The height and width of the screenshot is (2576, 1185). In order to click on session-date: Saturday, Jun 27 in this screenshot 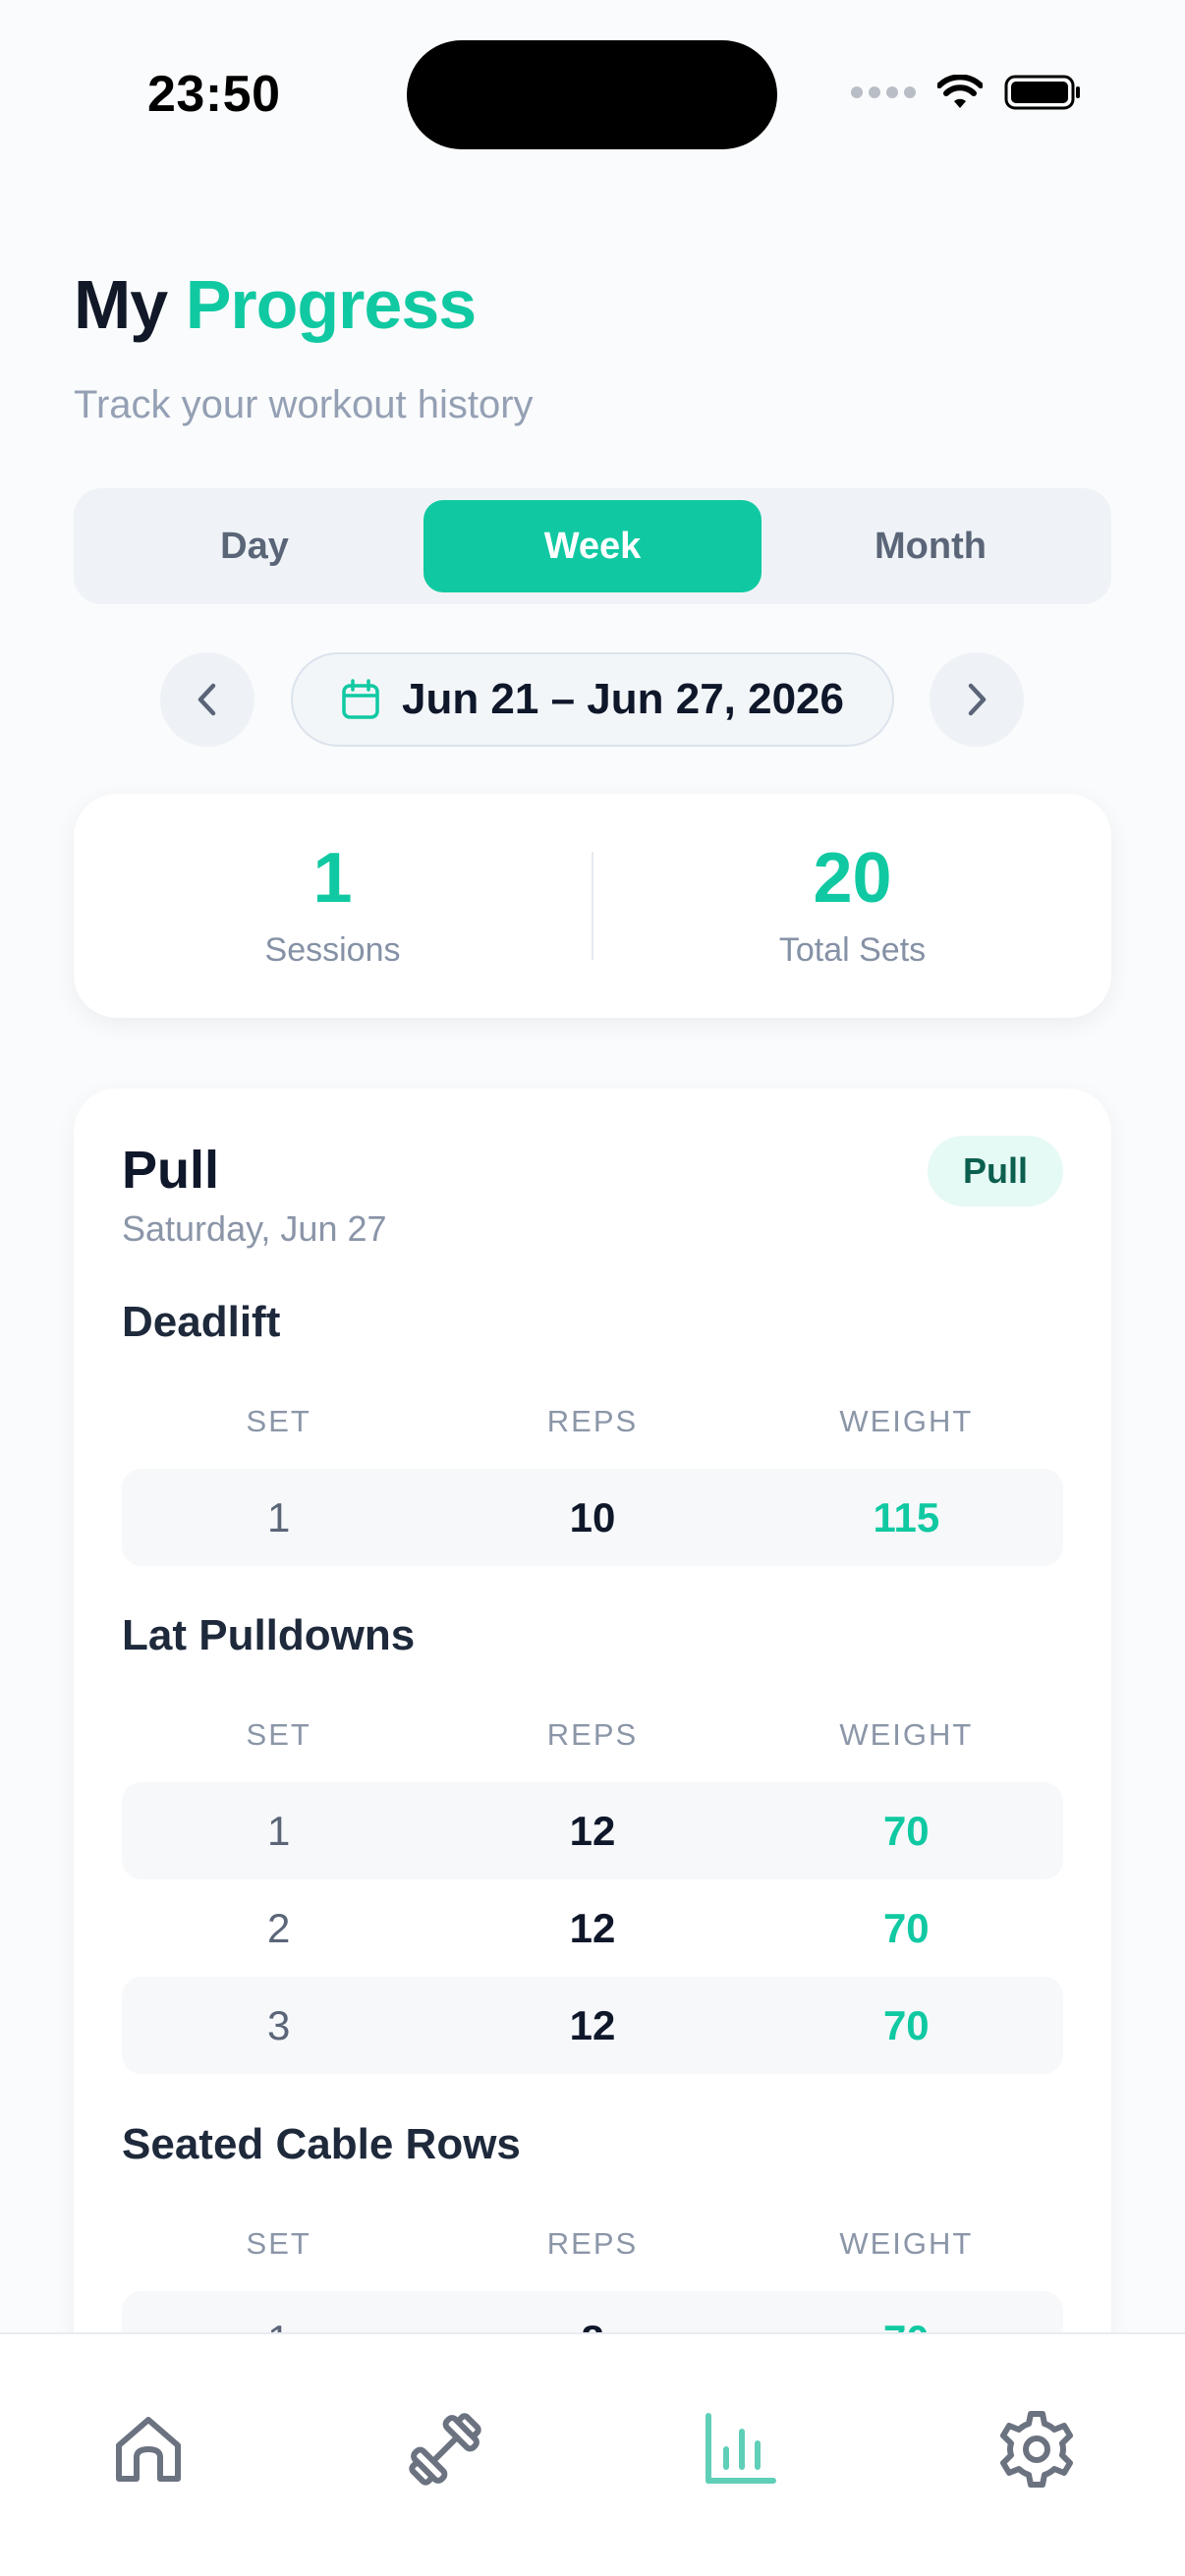, I will do `click(255, 1228)`.